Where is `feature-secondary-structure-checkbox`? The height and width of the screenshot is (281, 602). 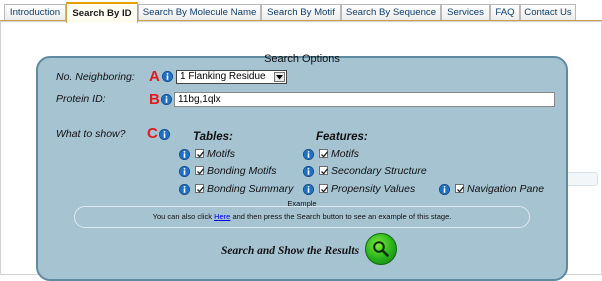
feature-secondary-structure-checkbox is located at coordinates (324, 170).